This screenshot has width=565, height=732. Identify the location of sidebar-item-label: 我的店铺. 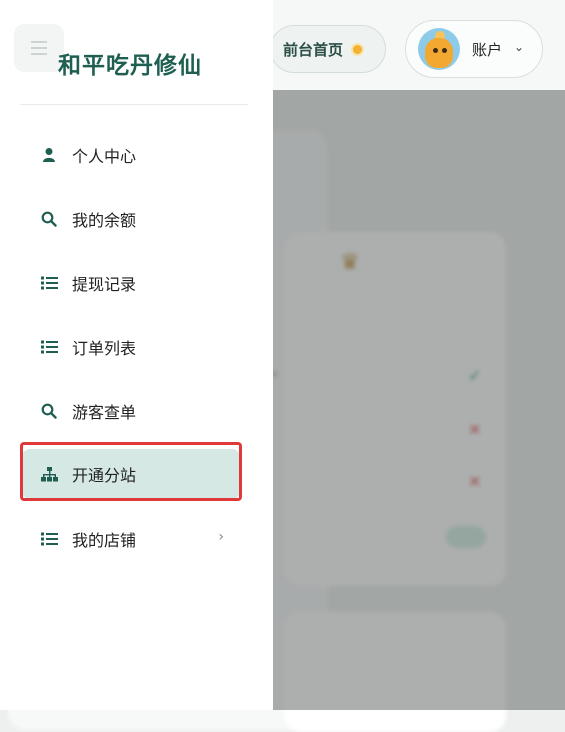
(104, 540).